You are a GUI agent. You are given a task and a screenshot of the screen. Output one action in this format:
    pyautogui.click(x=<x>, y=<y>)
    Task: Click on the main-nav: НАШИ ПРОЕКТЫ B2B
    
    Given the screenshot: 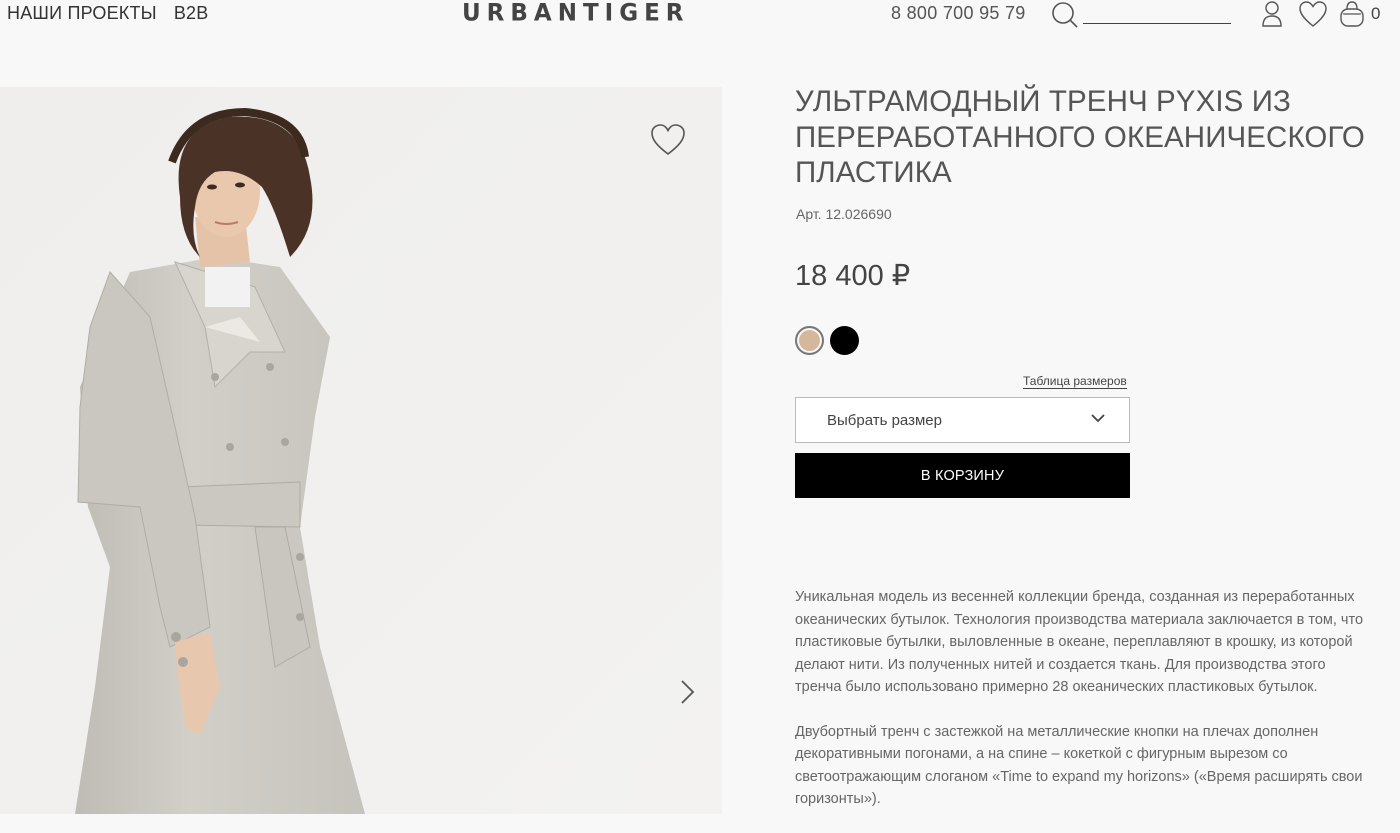 What is the action you would take?
    pyautogui.click(x=107, y=13)
    